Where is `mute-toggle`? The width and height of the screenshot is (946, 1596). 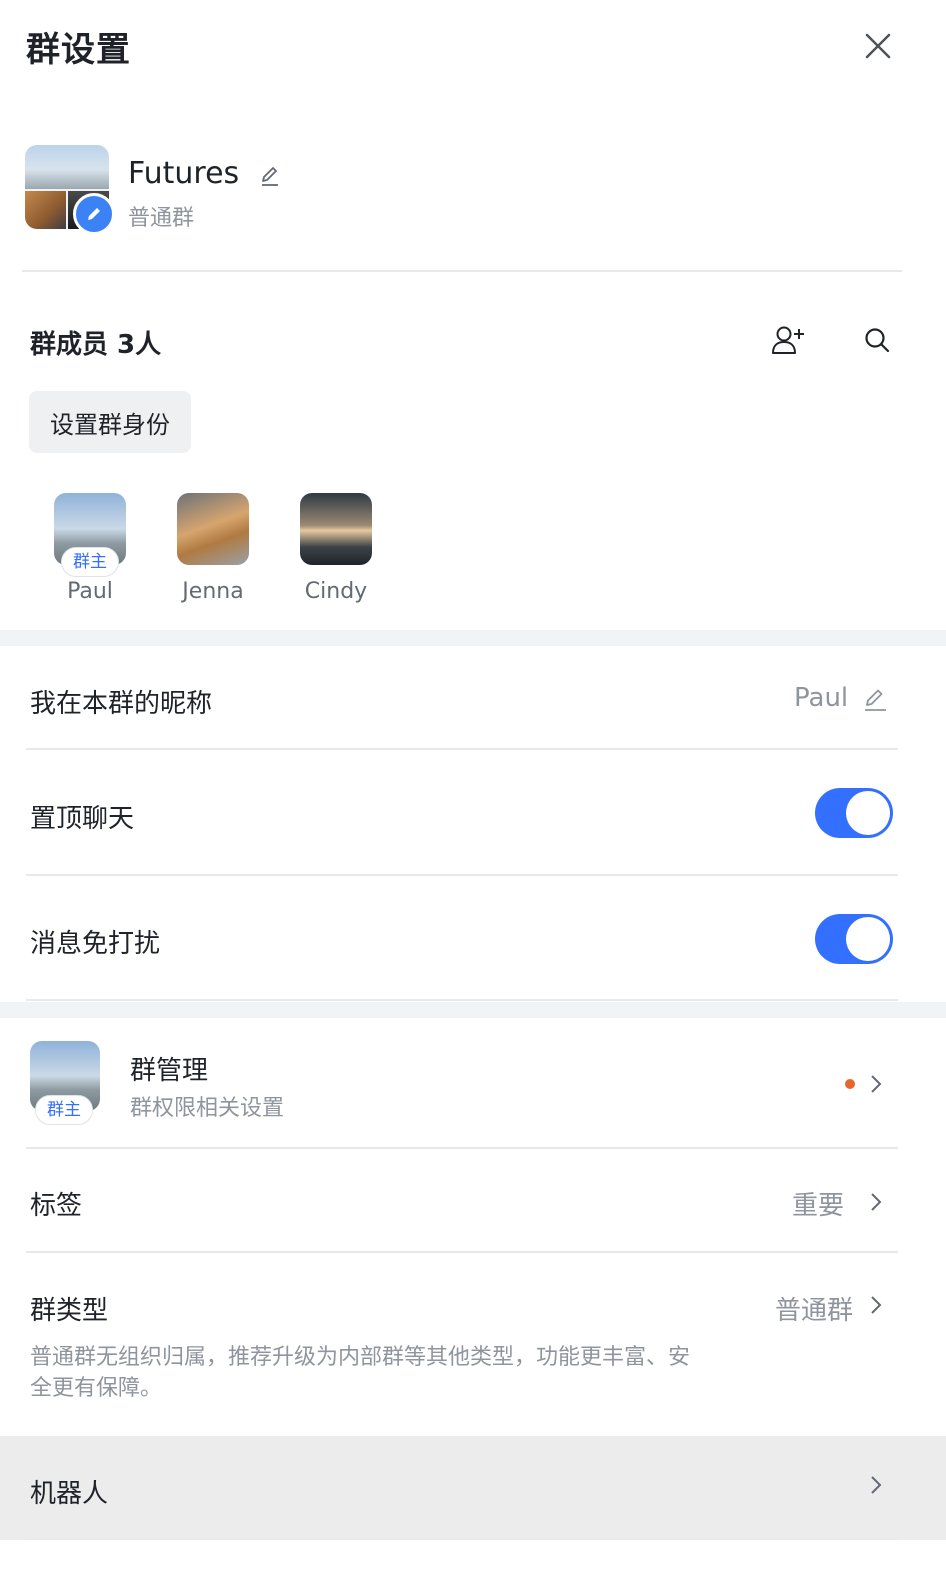 mute-toggle is located at coordinates (854, 939).